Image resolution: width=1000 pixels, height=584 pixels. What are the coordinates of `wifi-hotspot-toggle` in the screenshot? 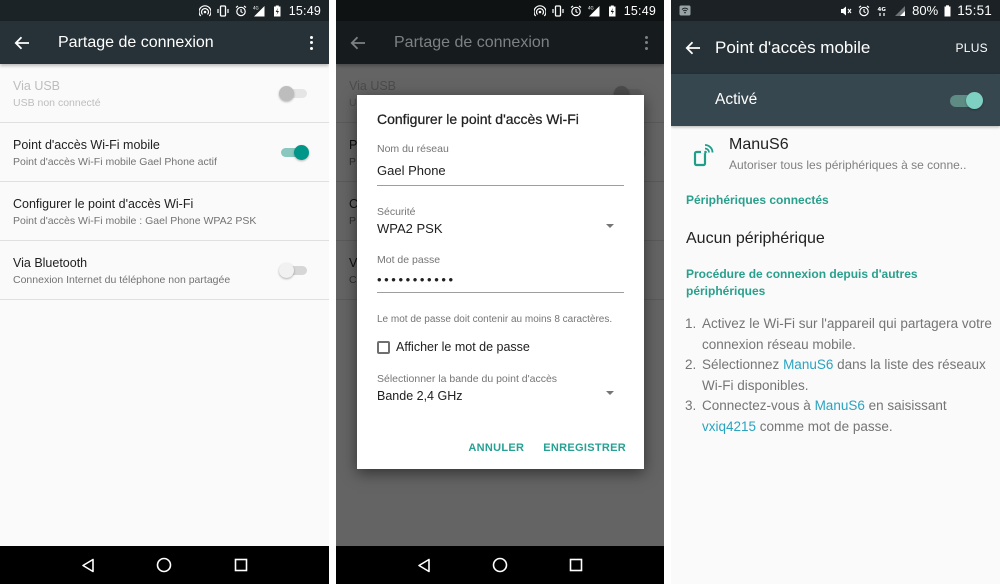 It's located at (295, 152).